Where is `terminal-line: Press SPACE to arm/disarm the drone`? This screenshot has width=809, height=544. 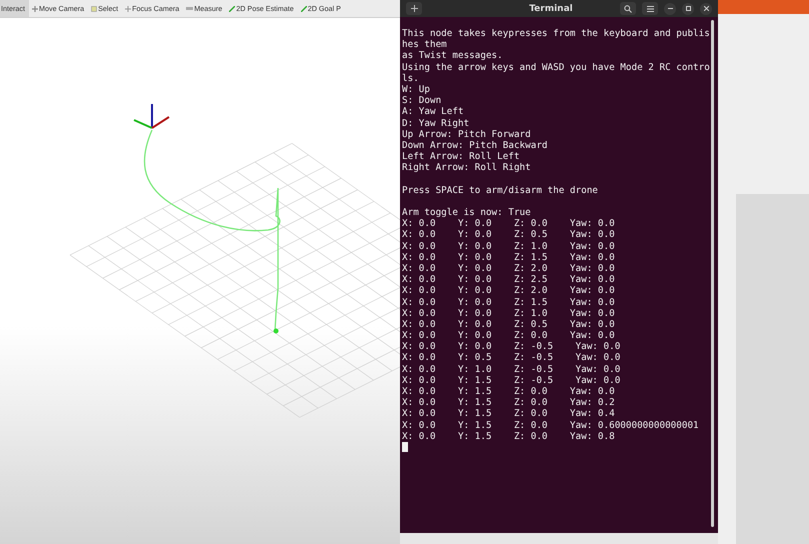
terminal-line: Press SPACE to arm/disarm the drone is located at coordinates (500, 190).